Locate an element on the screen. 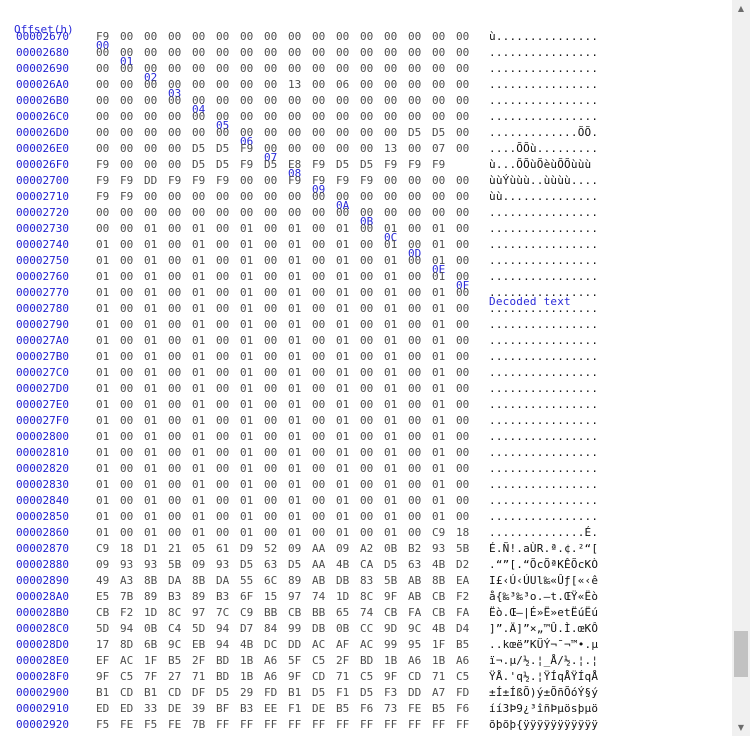 This screenshot has width=750, height=736. hex-byte: DE is located at coordinates (177, 709).